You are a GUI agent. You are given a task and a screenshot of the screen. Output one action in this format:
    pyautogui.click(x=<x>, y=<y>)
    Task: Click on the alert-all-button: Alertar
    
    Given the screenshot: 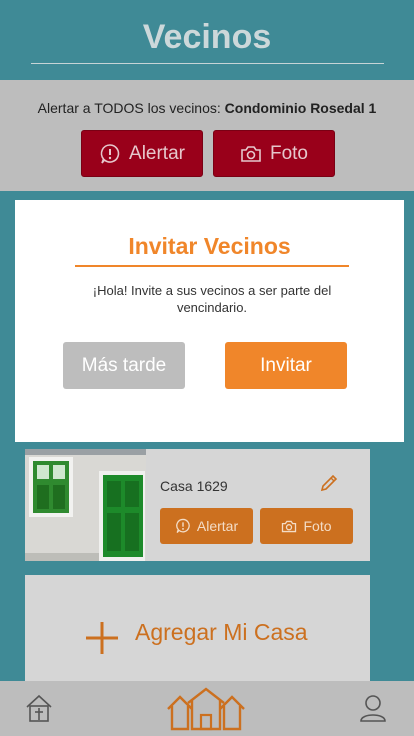 What is the action you would take?
    pyautogui.click(x=142, y=153)
    